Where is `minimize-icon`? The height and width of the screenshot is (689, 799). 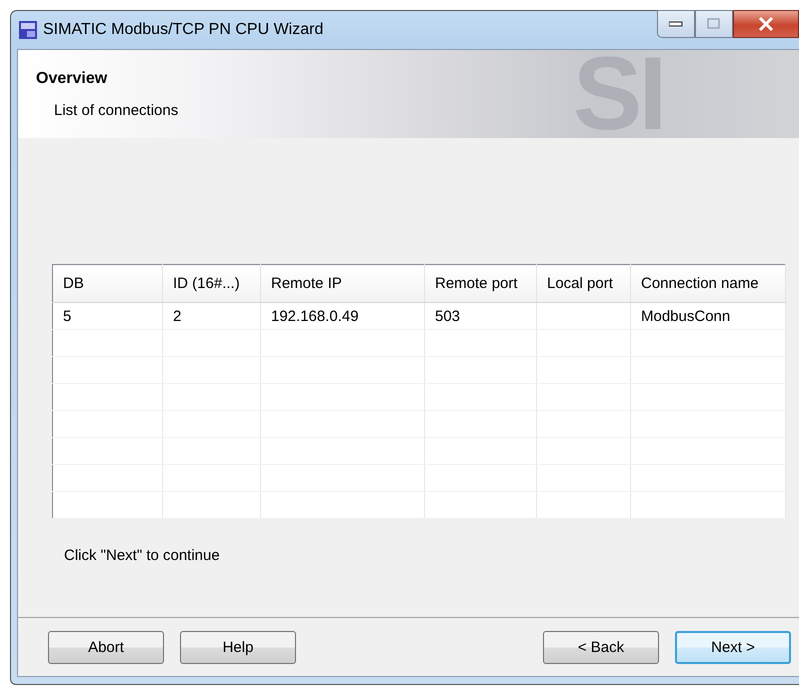 minimize-icon is located at coordinates (676, 24).